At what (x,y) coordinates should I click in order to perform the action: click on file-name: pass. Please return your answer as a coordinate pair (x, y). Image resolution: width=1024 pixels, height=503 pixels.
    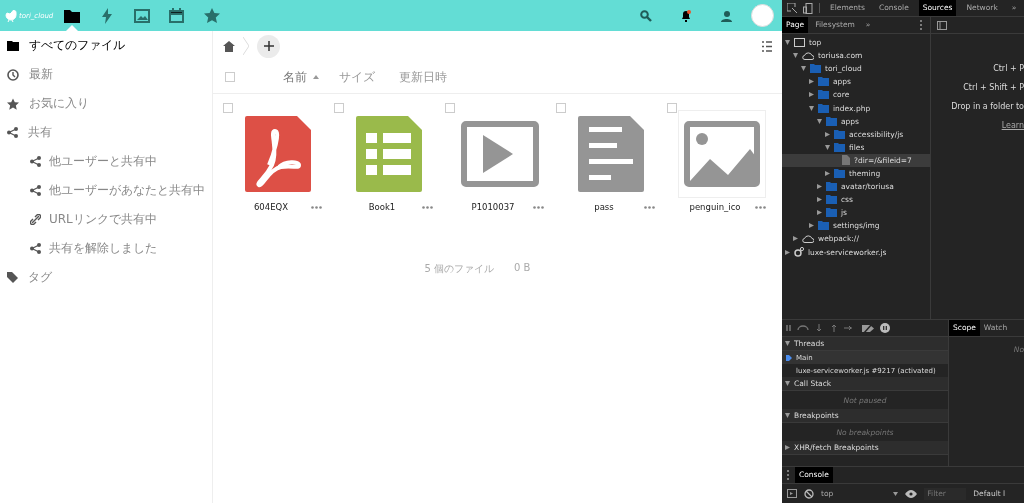
    Looking at the image, I should click on (604, 207).